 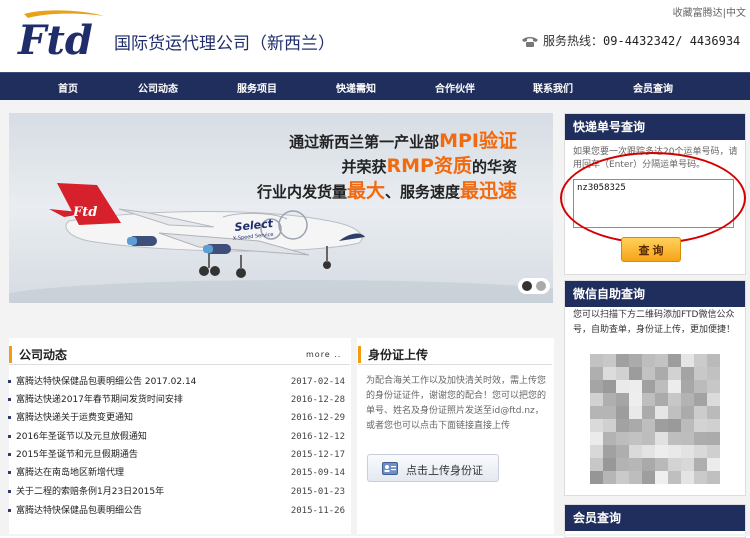 What do you see at coordinates (176, 437) in the screenshot?
I see `news-item: 2016年圣诞节以及元旦放假通知 2016-12-12` at bounding box center [176, 437].